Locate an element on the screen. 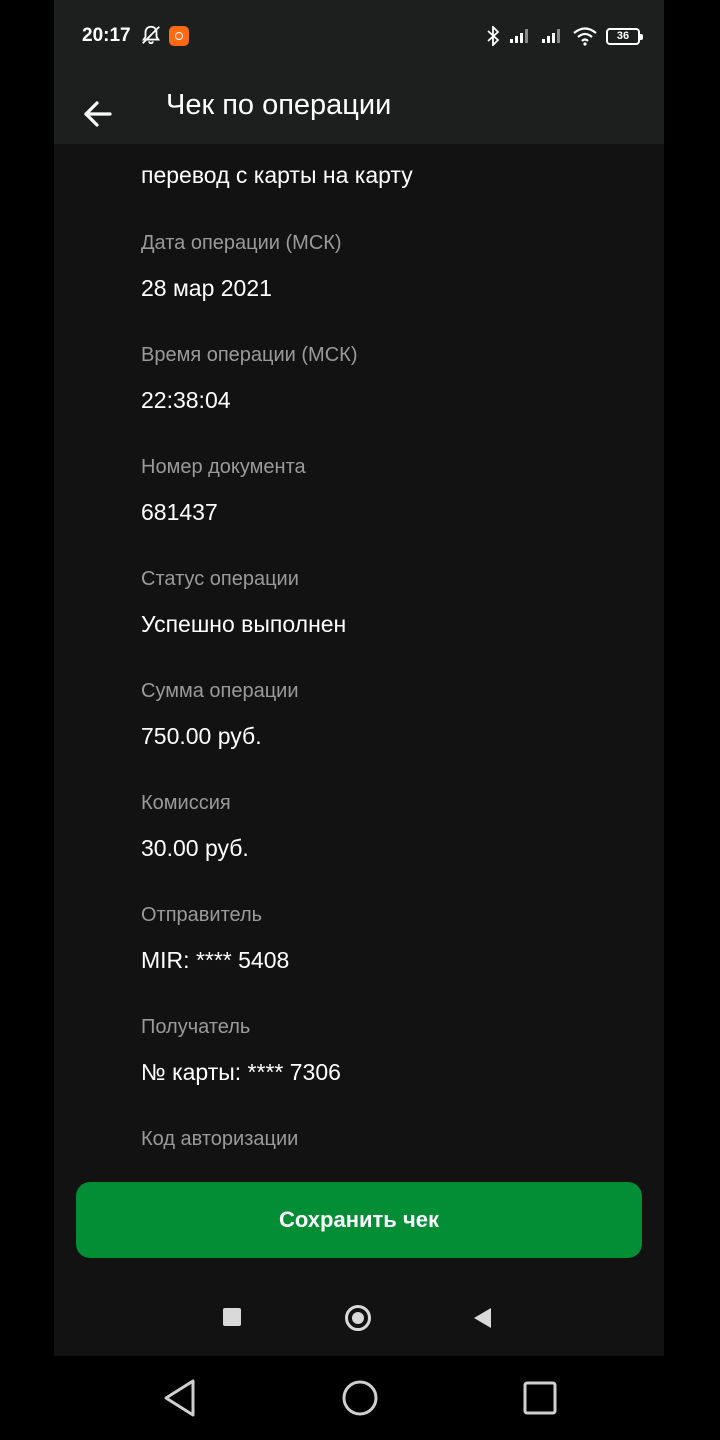  field-label: Статус операции is located at coordinates (220, 579).